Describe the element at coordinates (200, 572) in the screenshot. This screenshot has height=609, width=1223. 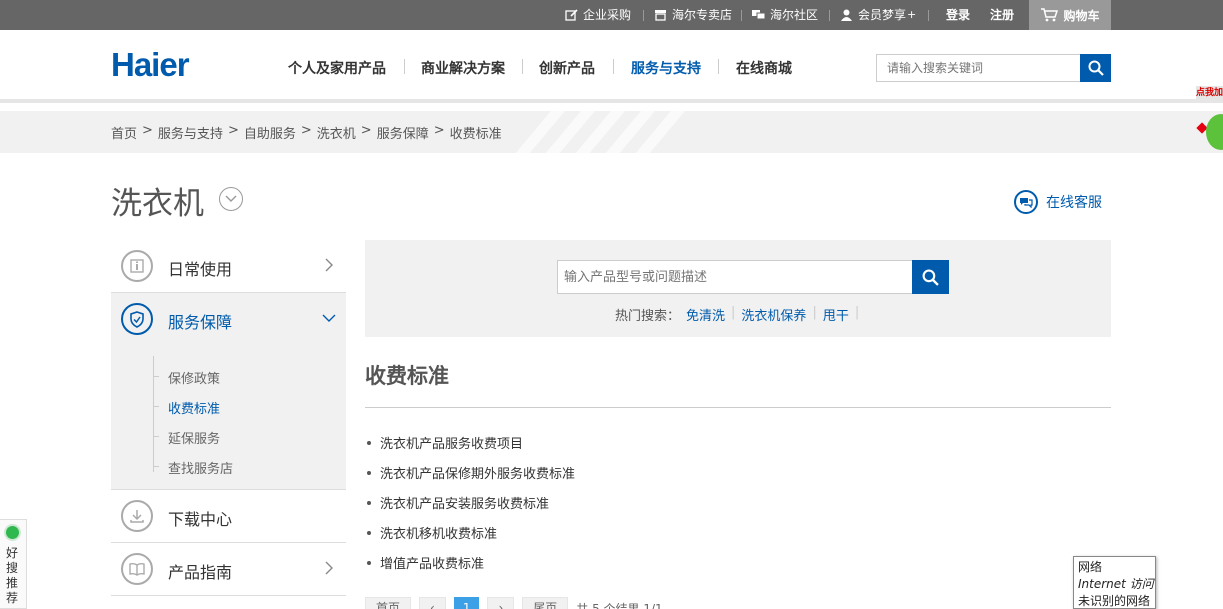
I see `sidebar-item-label: 产品指南` at that location.